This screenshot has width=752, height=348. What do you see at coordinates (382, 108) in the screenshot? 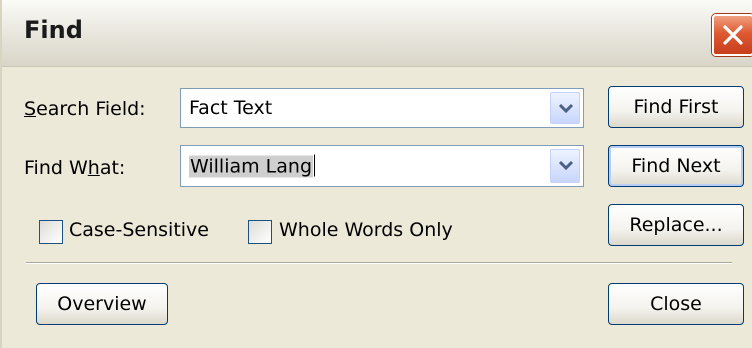
I see `search-field-combo: Fact Text` at bounding box center [382, 108].